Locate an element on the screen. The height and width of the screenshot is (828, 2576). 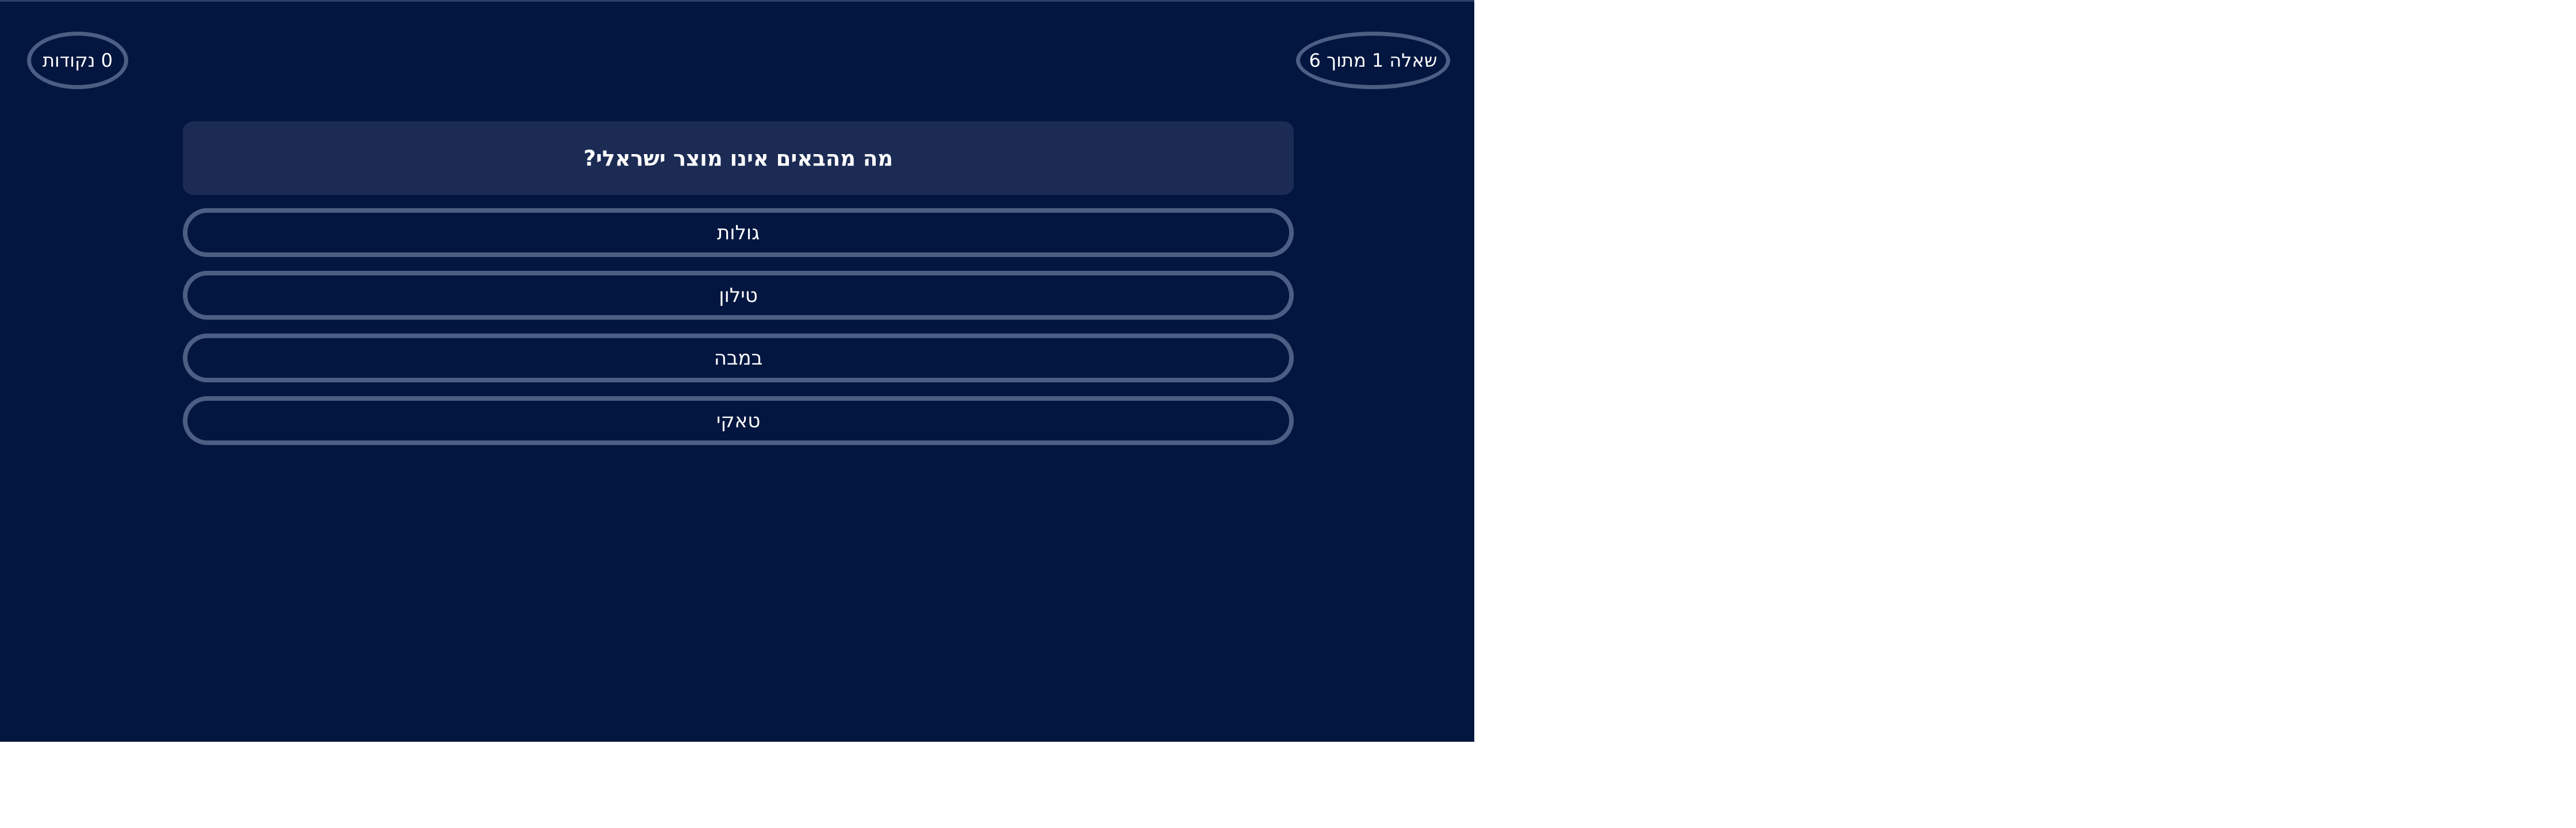
answer-option-label: במבה is located at coordinates (738, 358).